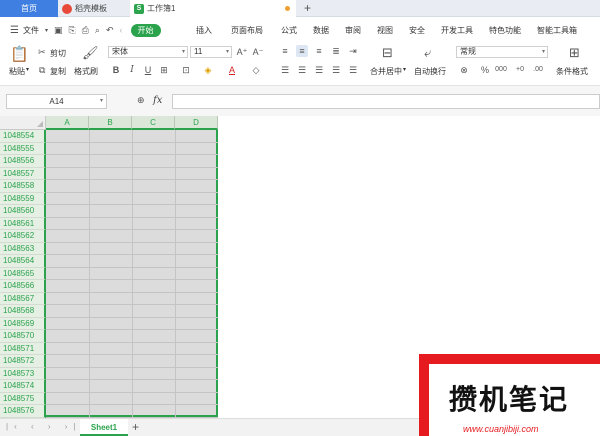 Image resolution: width=600 pixels, height=436 pixels. I want to click on row-header: 1048576, so click(23, 411).